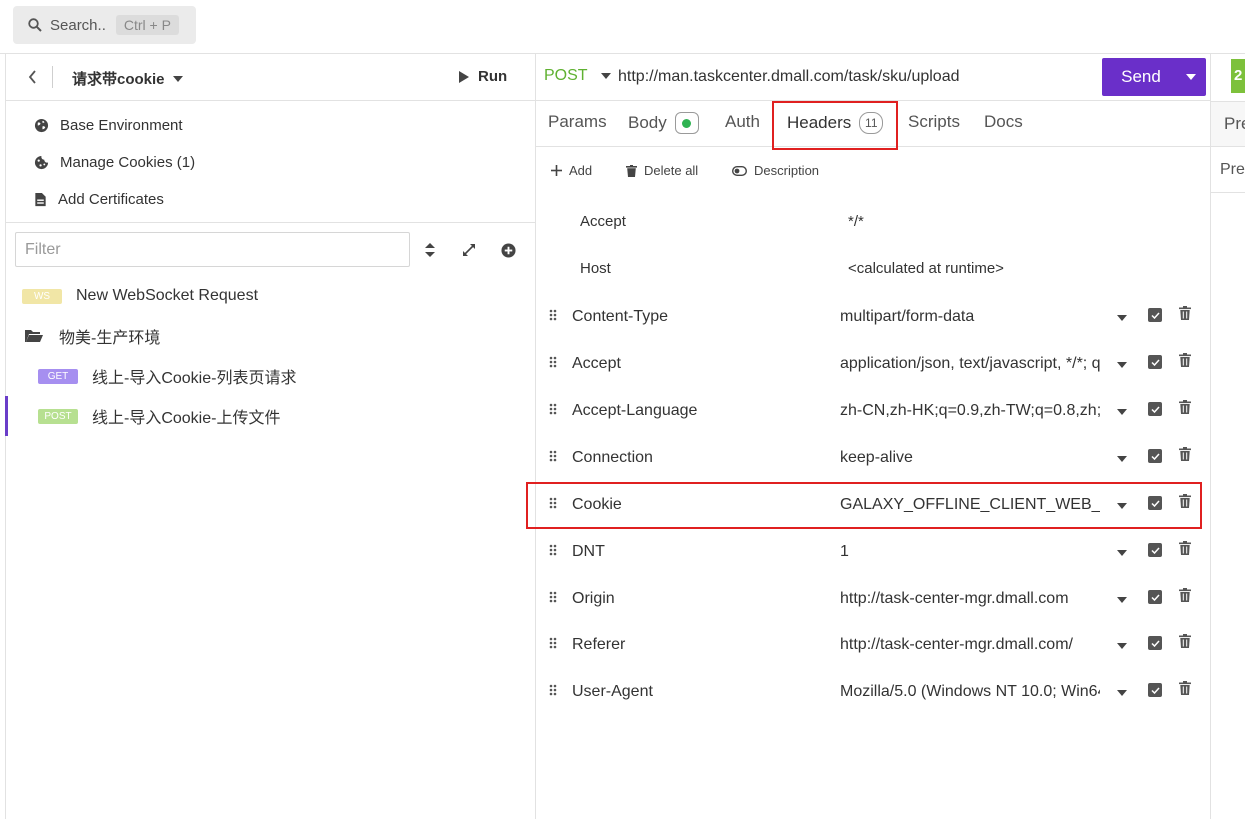 The height and width of the screenshot is (819, 1245). I want to click on folder-open-icon, so click(34, 336).